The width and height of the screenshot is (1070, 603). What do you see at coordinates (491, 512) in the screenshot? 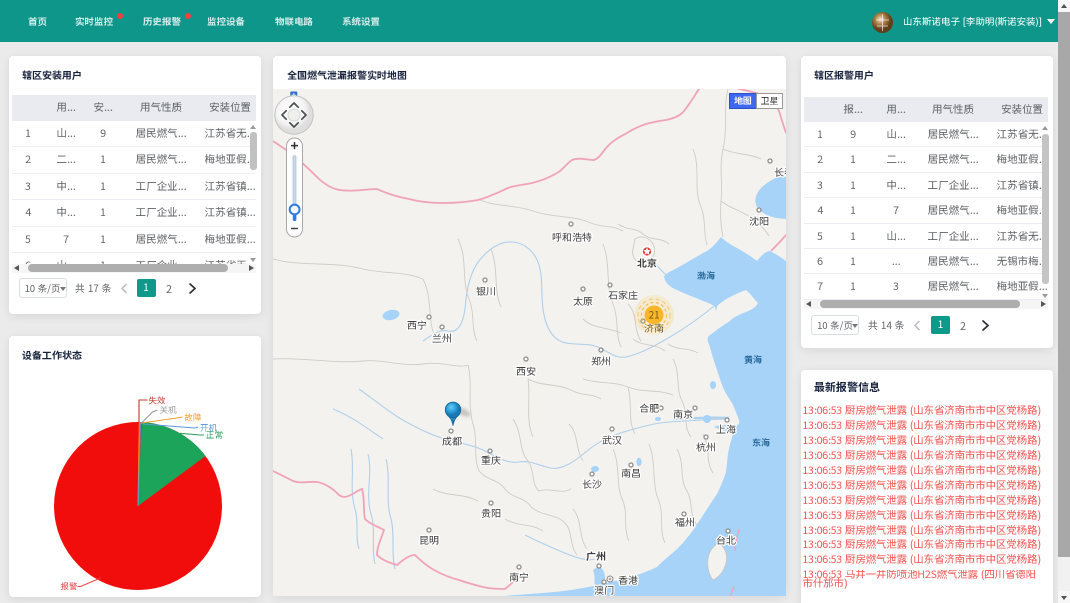
I see `svg-text: 贵阳` at bounding box center [491, 512].